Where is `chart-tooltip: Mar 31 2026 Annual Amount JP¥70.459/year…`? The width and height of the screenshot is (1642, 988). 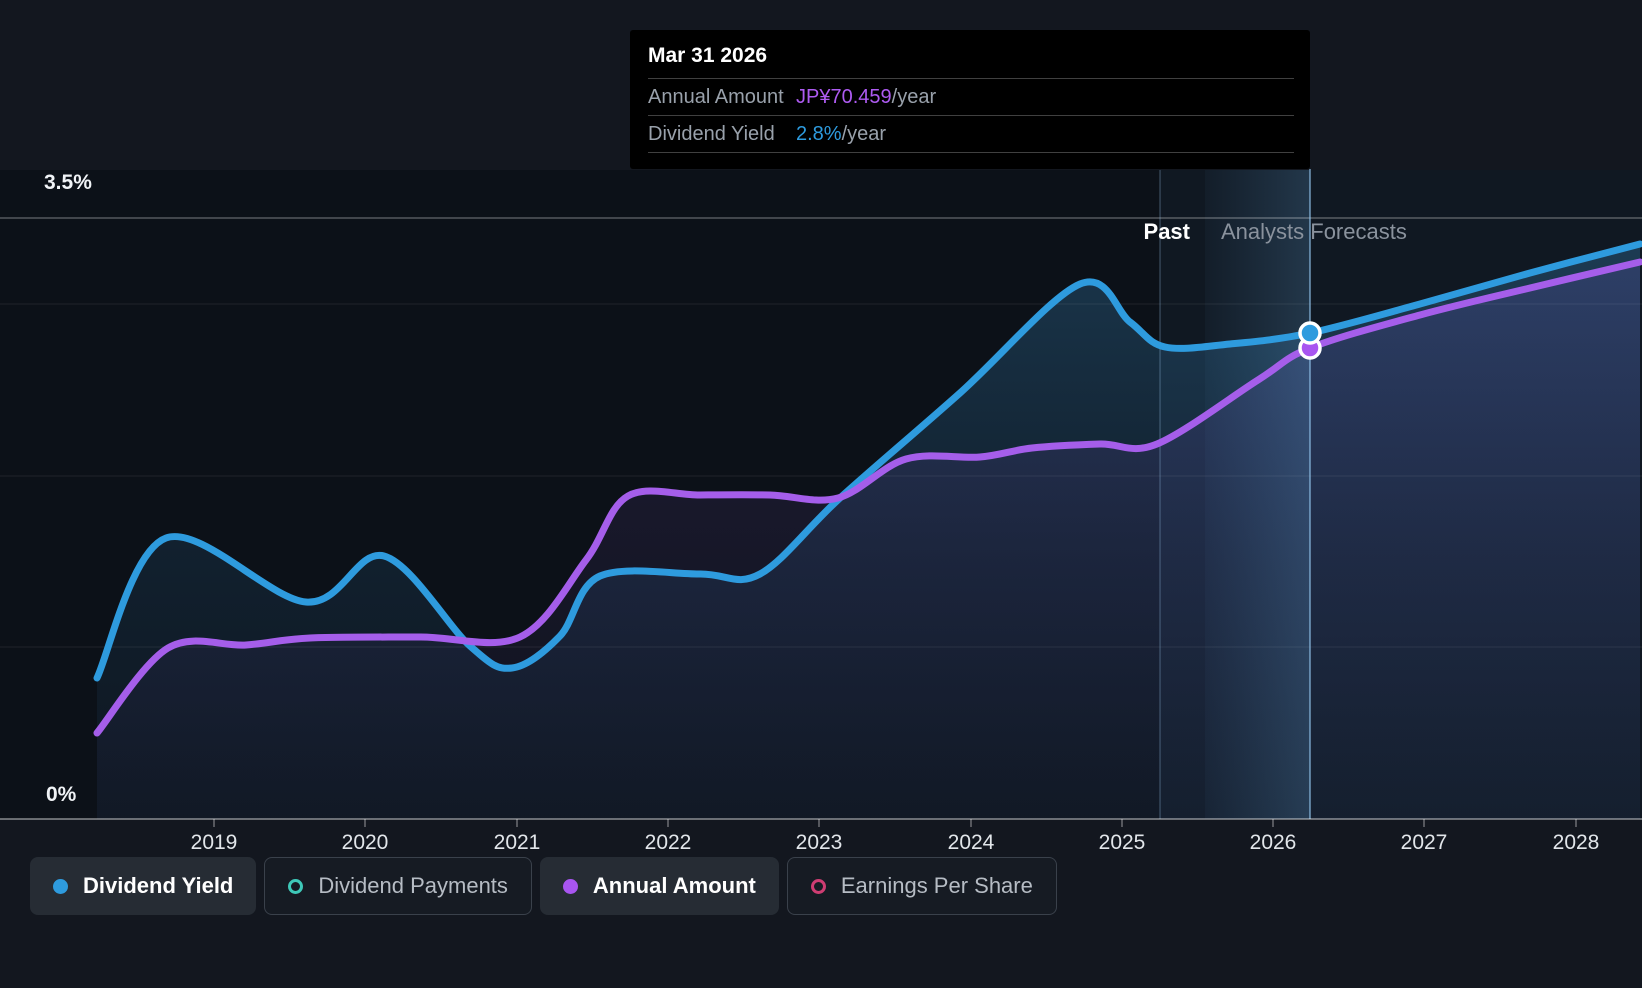 chart-tooltip: Mar 31 2026 Annual Amount JP¥70.459/year… is located at coordinates (970, 99).